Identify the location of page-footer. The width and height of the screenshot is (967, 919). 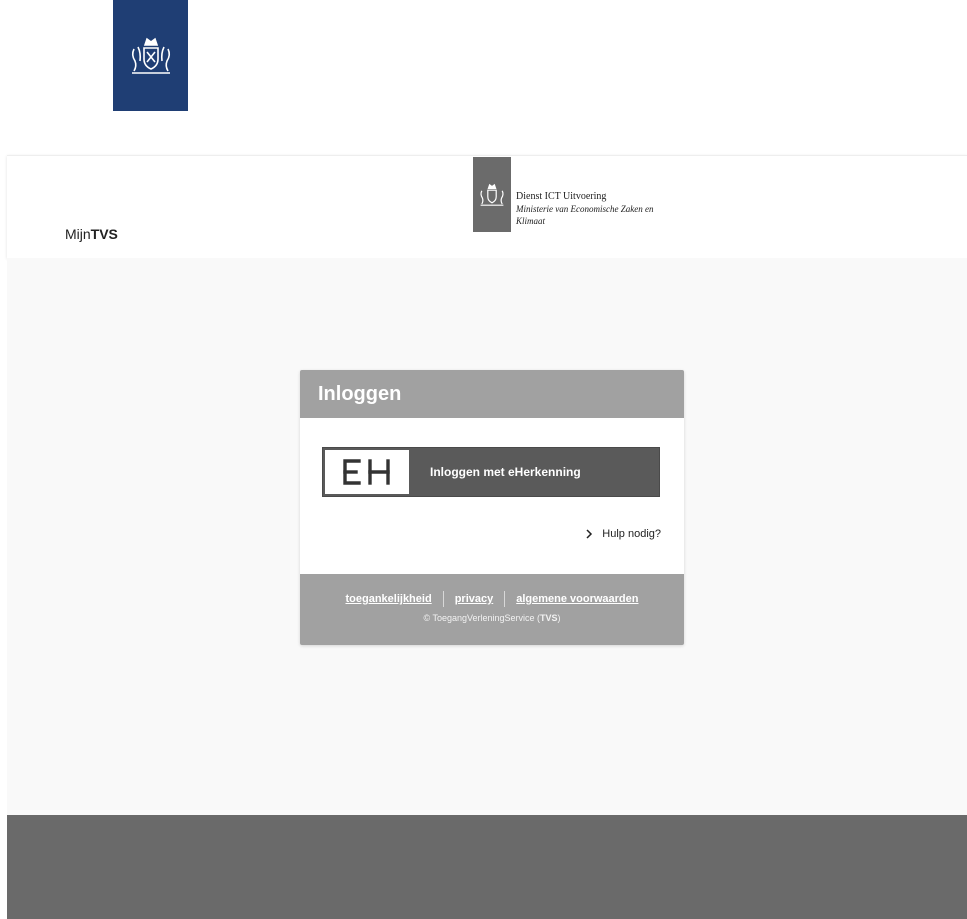
(487, 867).